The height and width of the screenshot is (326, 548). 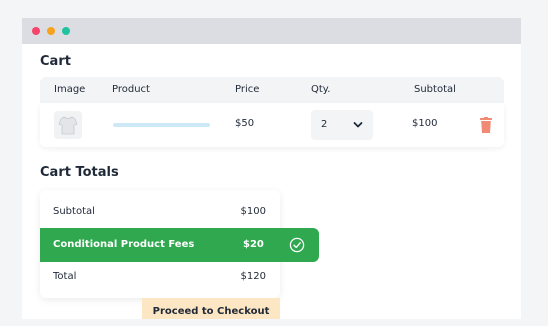 What do you see at coordinates (342, 125) in the screenshot?
I see `quantity-select: 2` at bounding box center [342, 125].